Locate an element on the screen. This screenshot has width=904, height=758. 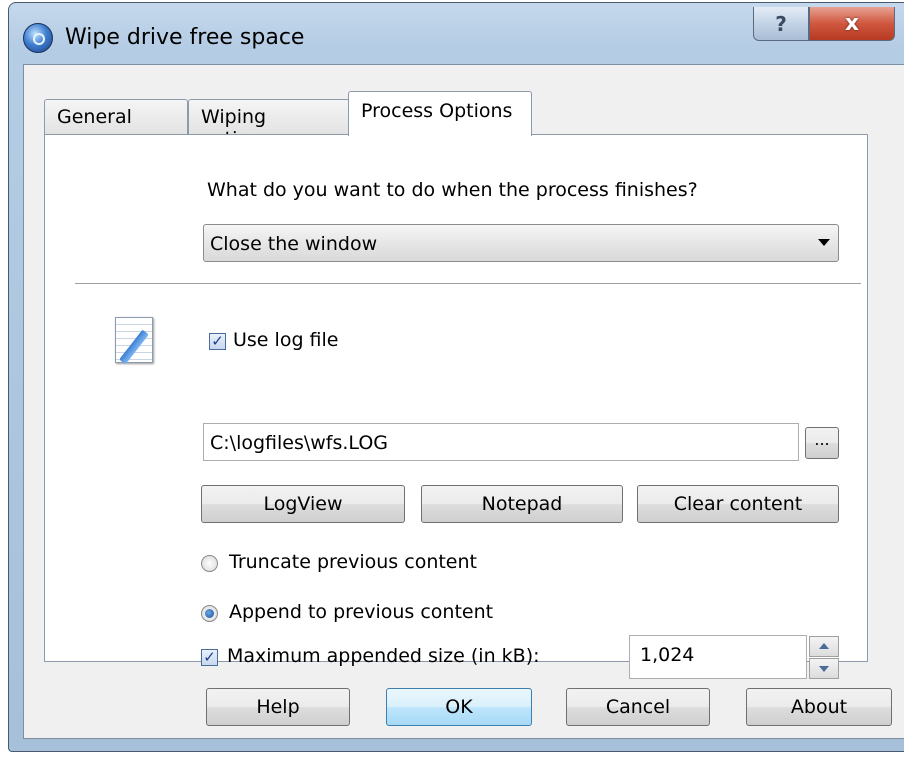
append-radio is located at coordinates (209, 613).